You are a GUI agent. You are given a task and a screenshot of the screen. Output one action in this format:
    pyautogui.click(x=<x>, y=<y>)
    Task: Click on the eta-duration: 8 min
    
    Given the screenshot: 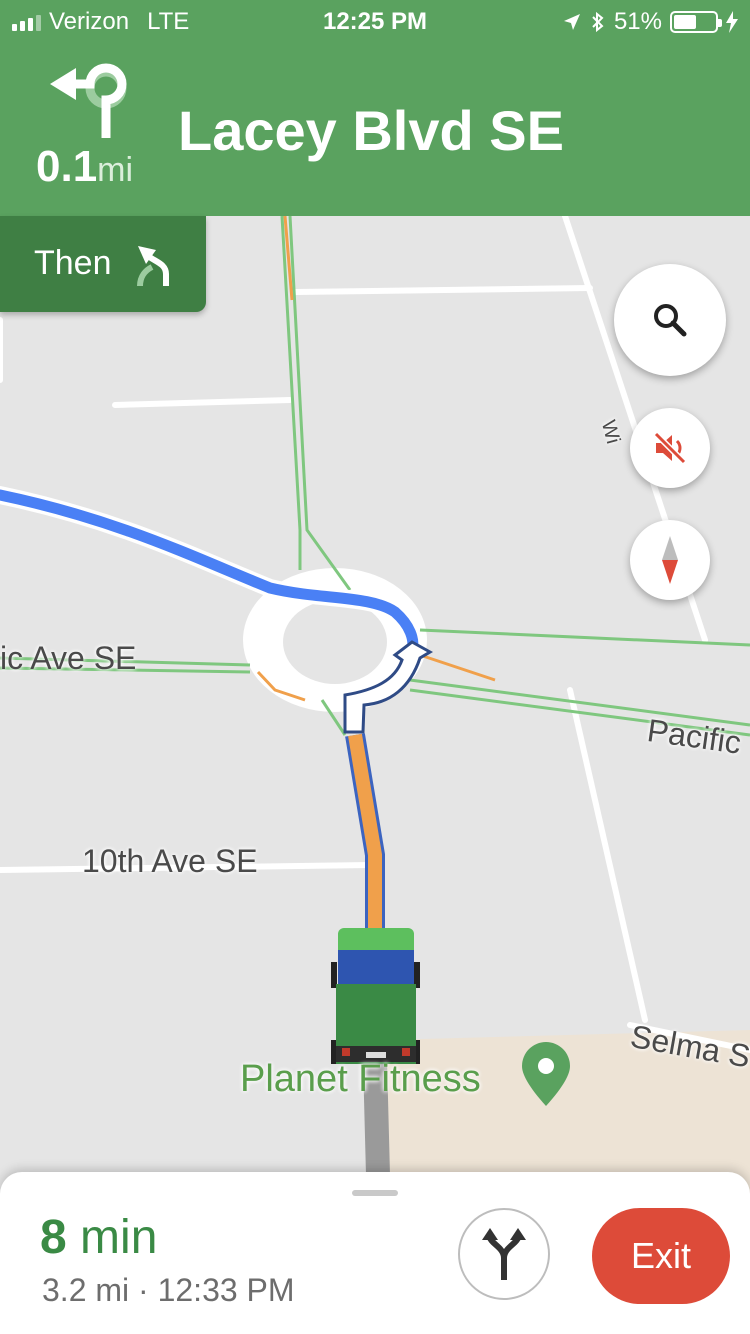 What is the action you would take?
    pyautogui.click(x=98, y=1237)
    